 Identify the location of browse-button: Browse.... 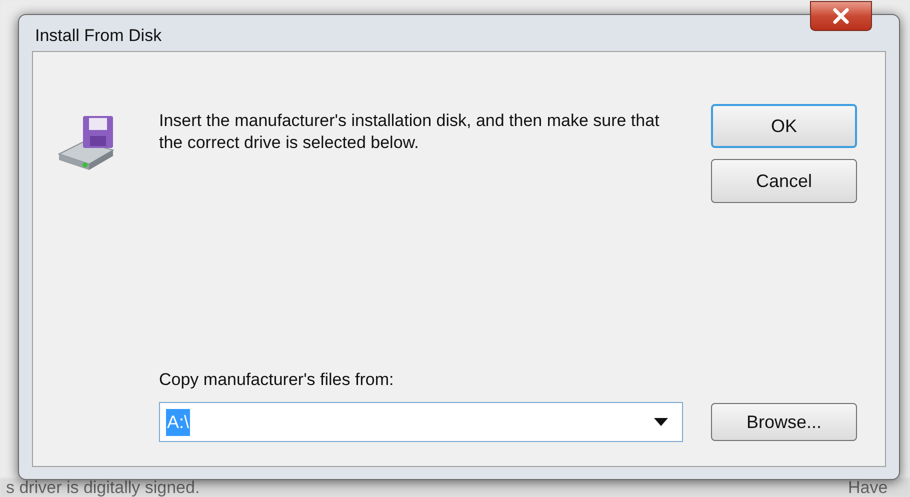
(784, 422).